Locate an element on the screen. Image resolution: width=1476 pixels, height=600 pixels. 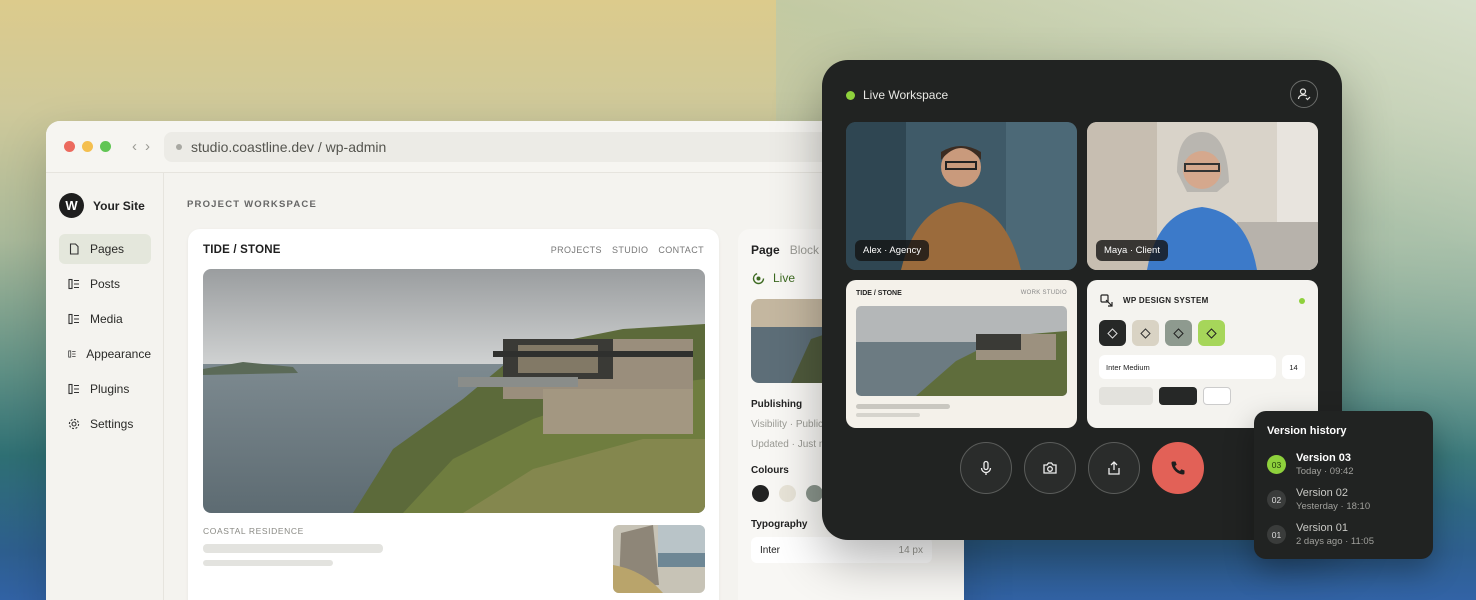
version-name: Version 03 is located at coordinates (1324, 458).